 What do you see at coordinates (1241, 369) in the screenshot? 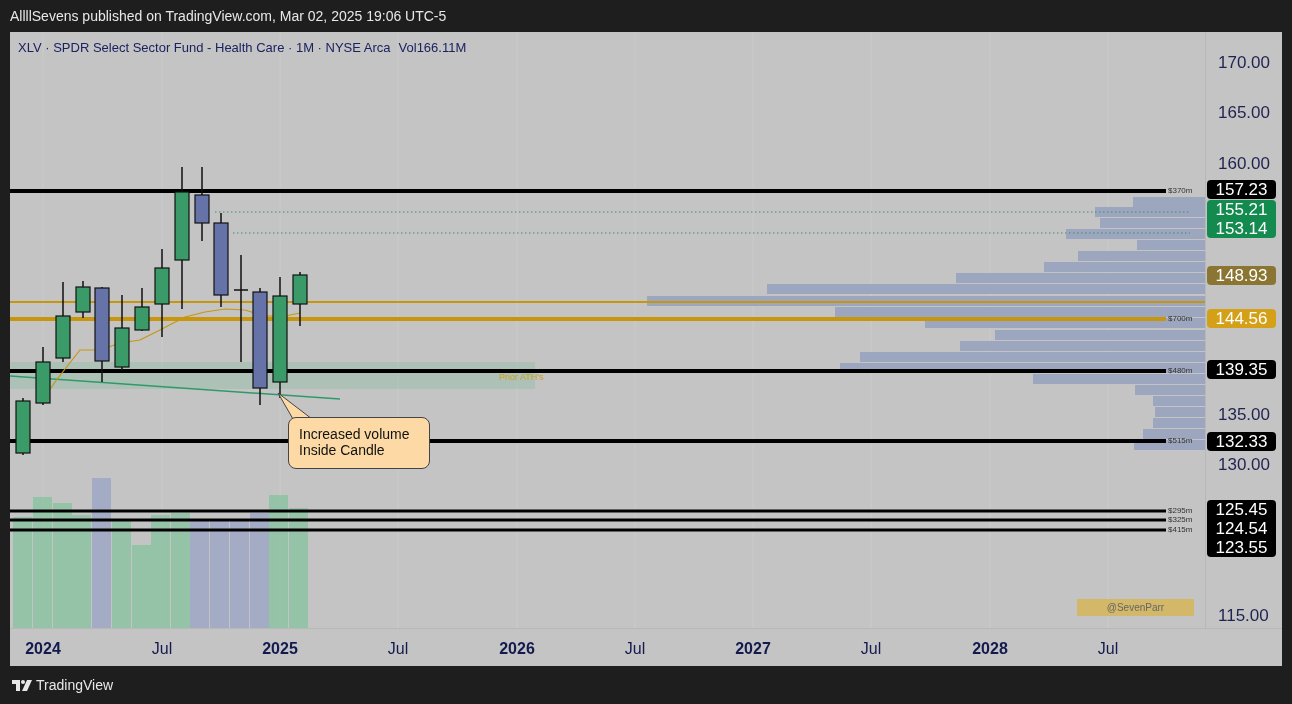
I see `price-tag-label: 139.35` at bounding box center [1241, 369].